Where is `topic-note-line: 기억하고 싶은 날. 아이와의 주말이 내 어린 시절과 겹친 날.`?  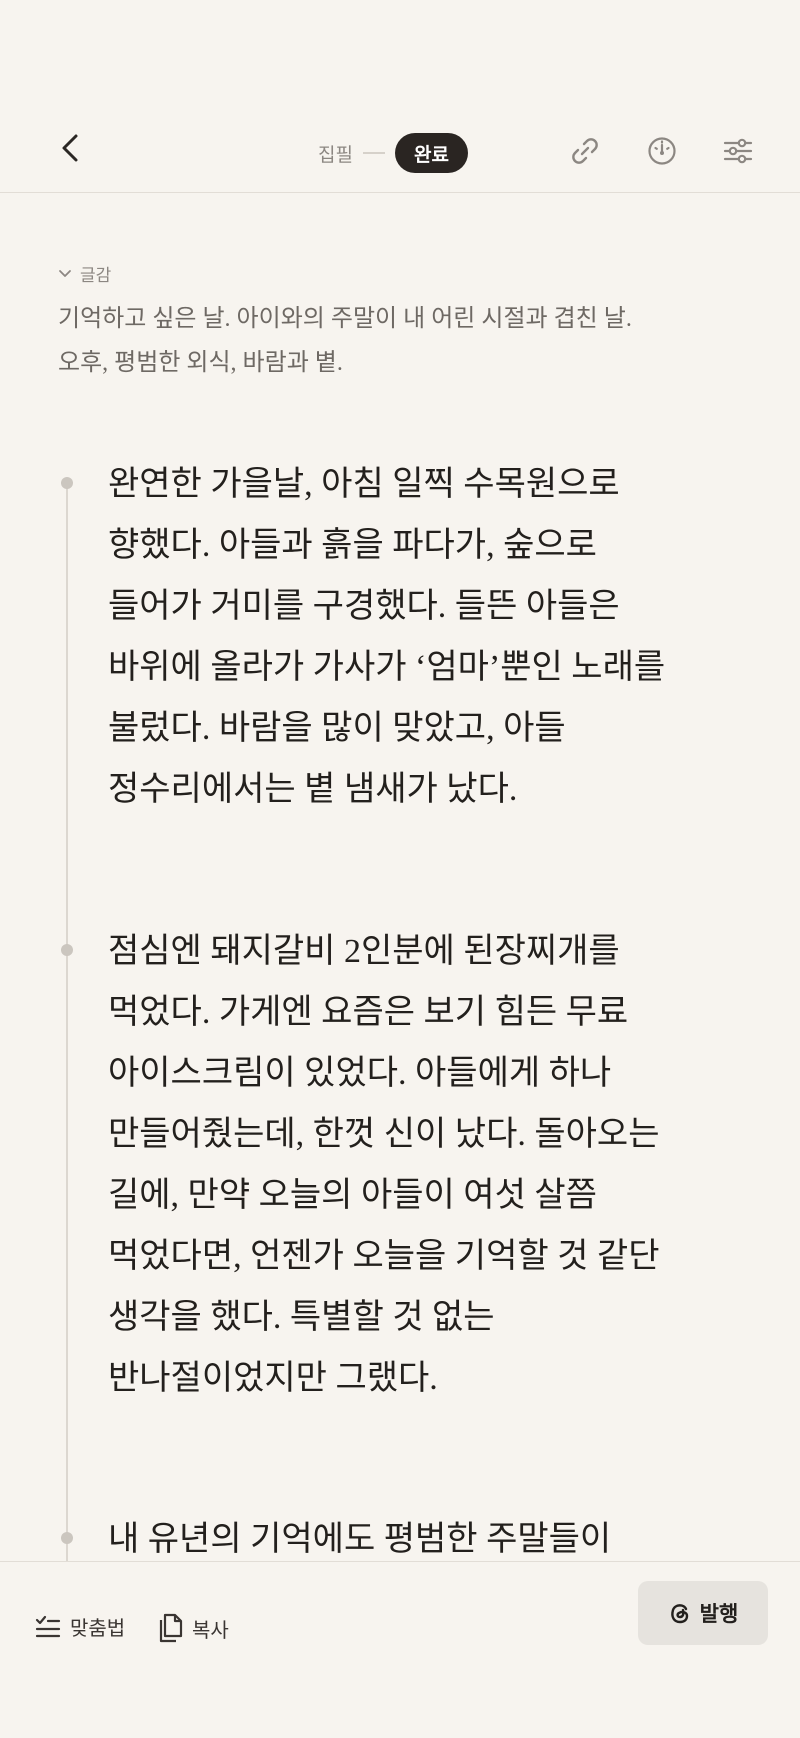 topic-note-line: 기억하고 싶은 날. 아이와의 주말이 내 어린 시절과 겹친 날. is located at coordinates (345, 319).